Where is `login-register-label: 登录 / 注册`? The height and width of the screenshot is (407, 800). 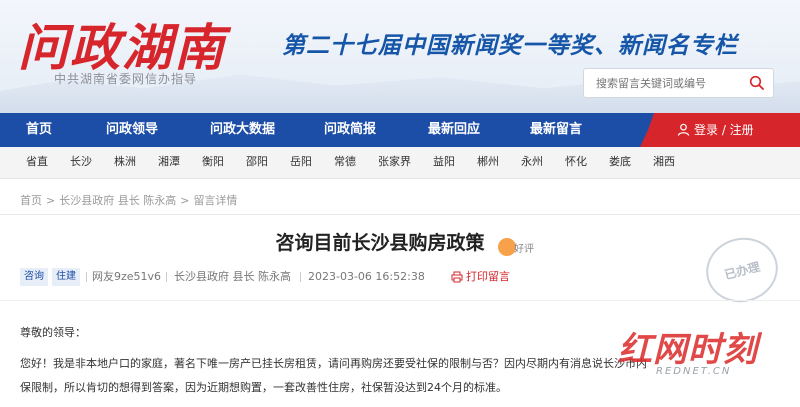 login-register-label: 登录 / 注册 is located at coordinates (724, 130).